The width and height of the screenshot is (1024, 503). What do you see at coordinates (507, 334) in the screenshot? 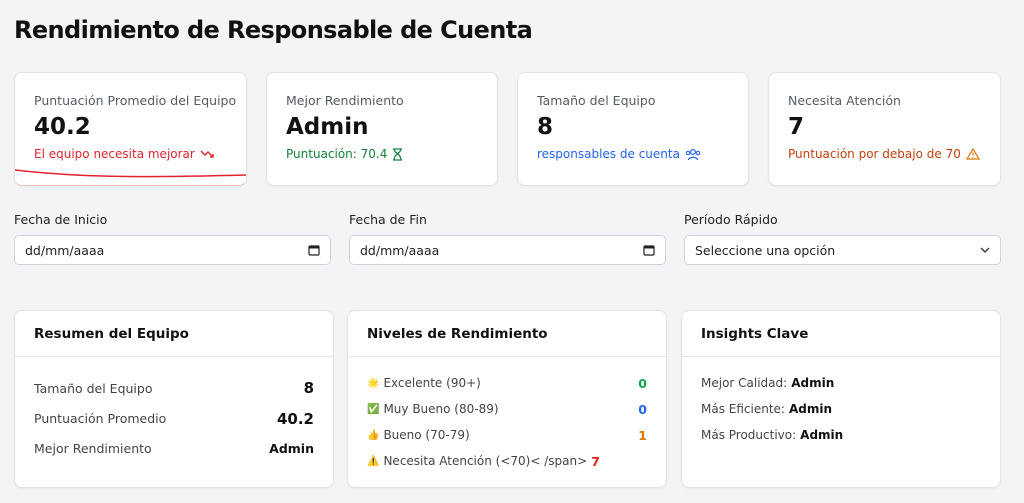
I see `panel-title: Niveles de Rendimiento` at bounding box center [507, 334].